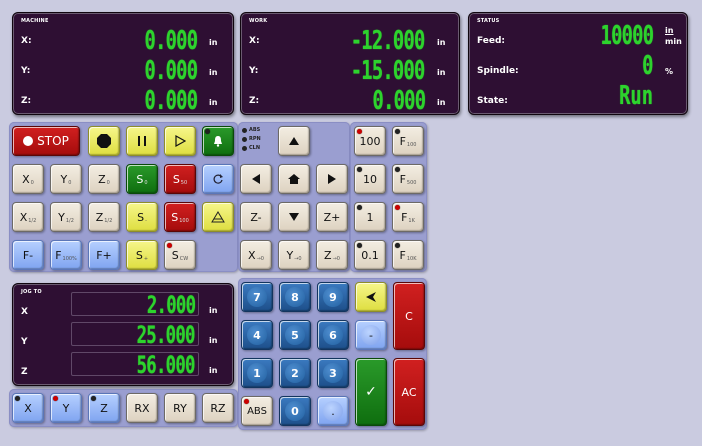  I want to click on work-x-label: X:, so click(254, 41).